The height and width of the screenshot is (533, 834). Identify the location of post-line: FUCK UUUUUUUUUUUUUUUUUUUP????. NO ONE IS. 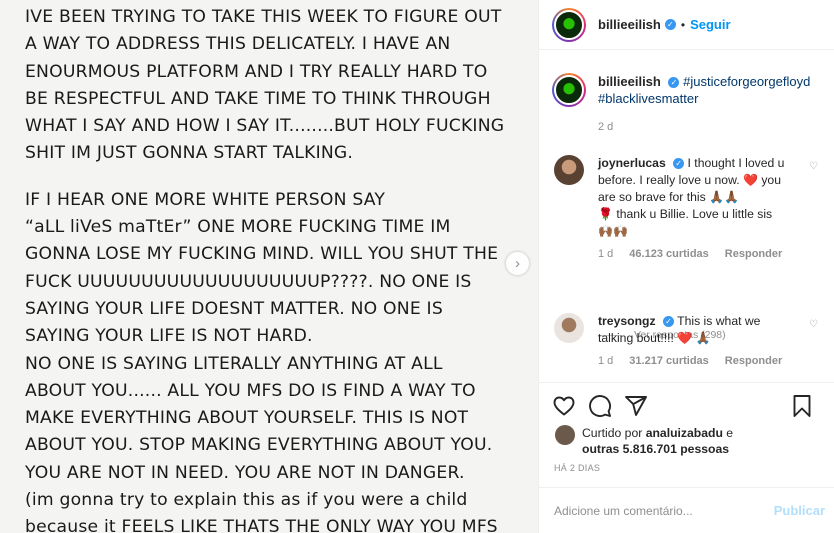
(248, 281).